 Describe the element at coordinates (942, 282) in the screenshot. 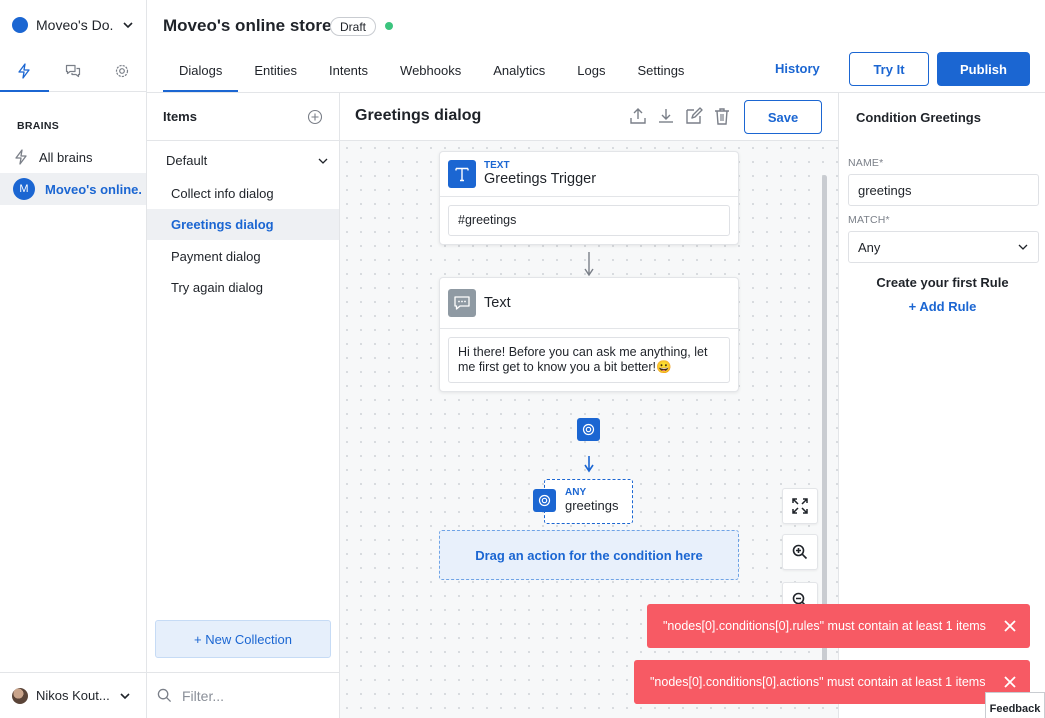

I see `rule-empty-title: Create your first Rule` at that location.